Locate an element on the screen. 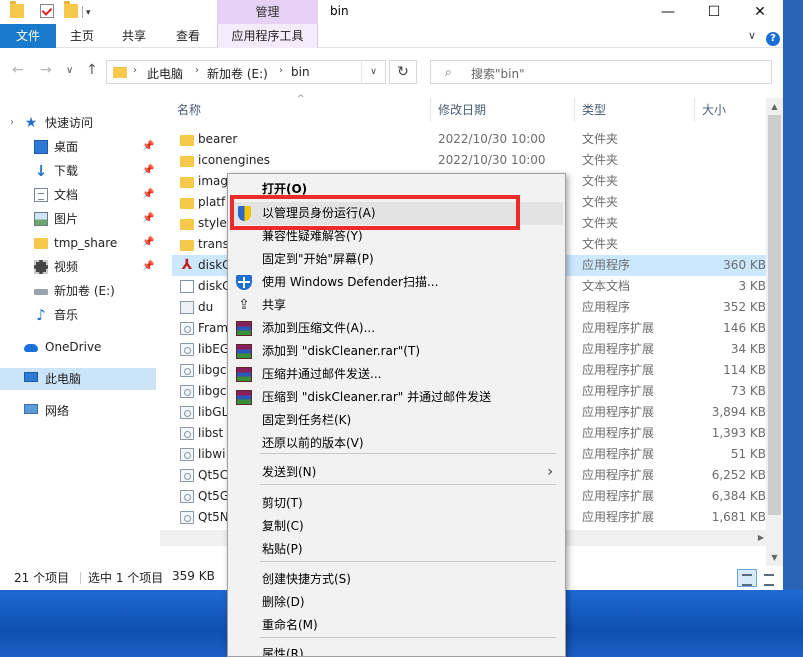  properties-icon is located at coordinates (47, 11).